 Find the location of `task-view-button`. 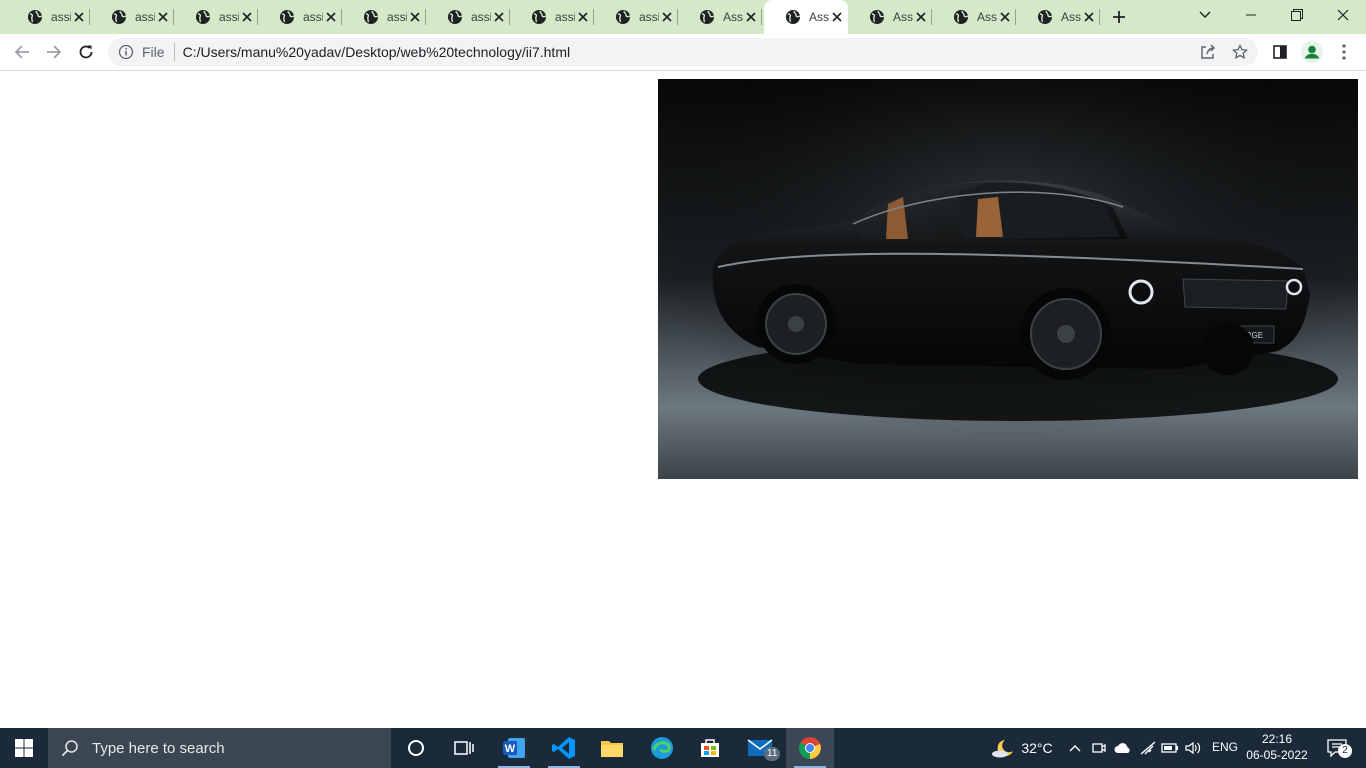

task-view-button is located at coordinates (464, 748).